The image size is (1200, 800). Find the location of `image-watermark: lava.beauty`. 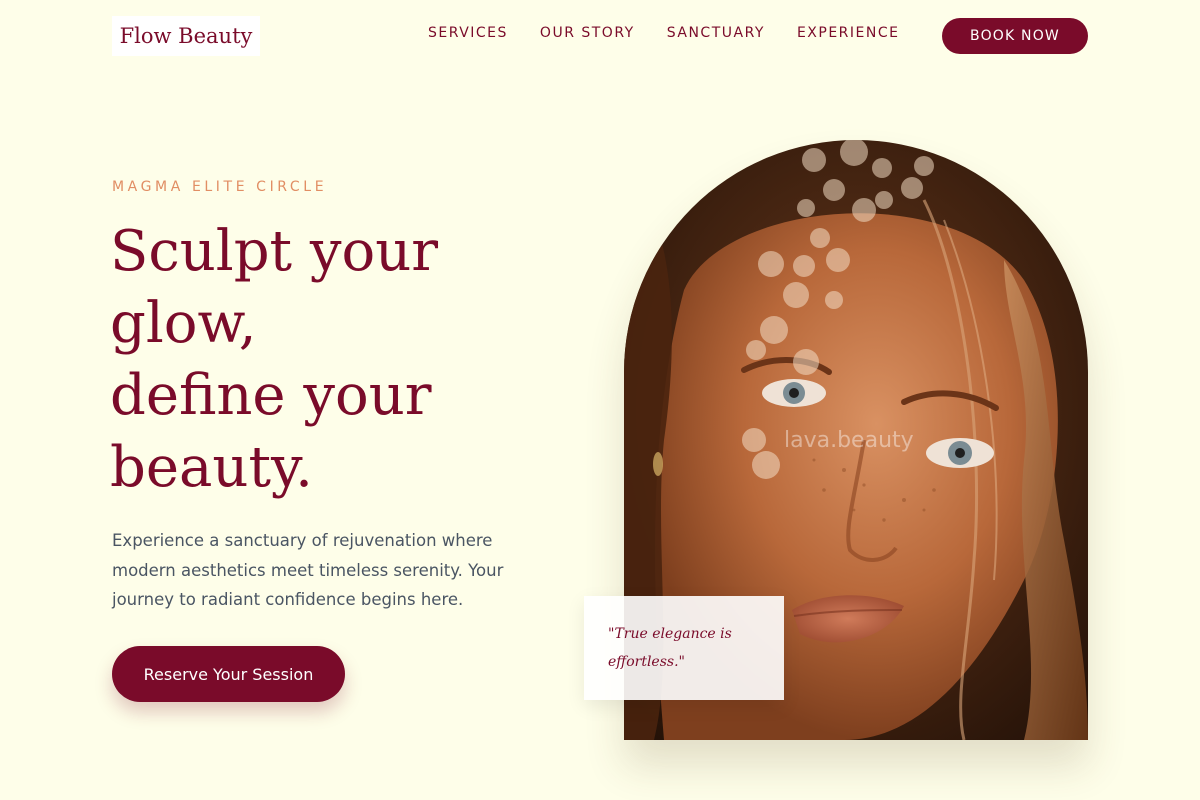

image-watermark: lava.beauty is located at coordinates (849, 440).